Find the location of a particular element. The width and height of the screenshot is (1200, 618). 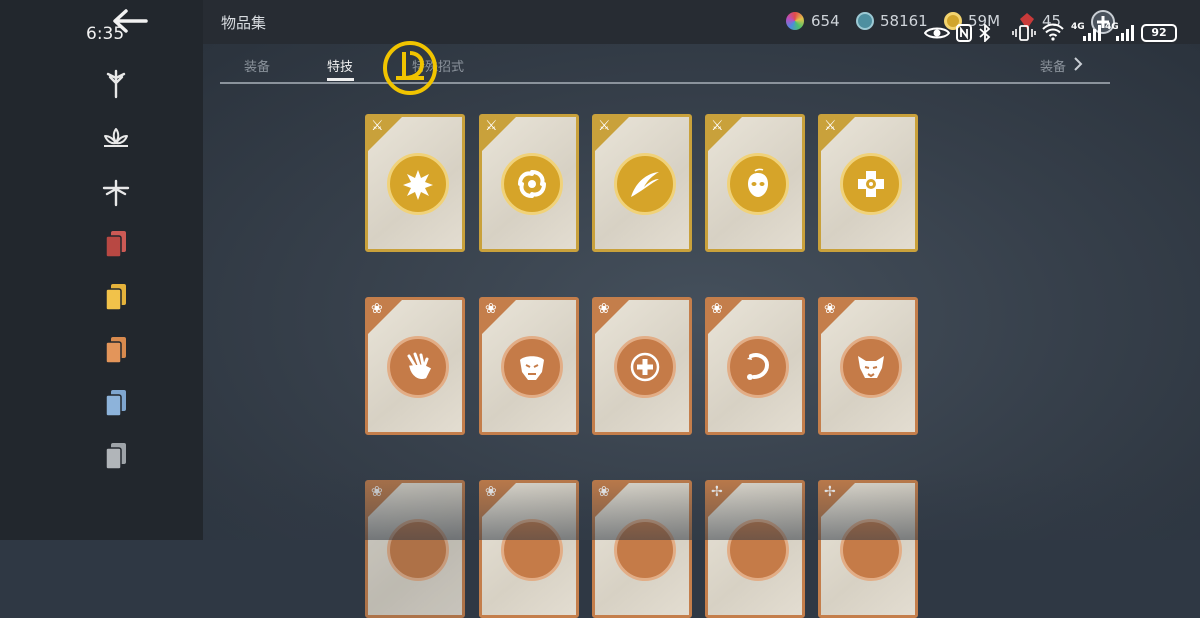

eye-icon is located at coordinates (937, 33).